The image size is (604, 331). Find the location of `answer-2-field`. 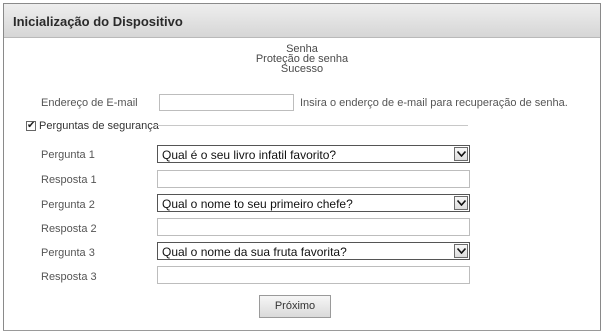

answer-2-field is located at coordinates (313, 227).